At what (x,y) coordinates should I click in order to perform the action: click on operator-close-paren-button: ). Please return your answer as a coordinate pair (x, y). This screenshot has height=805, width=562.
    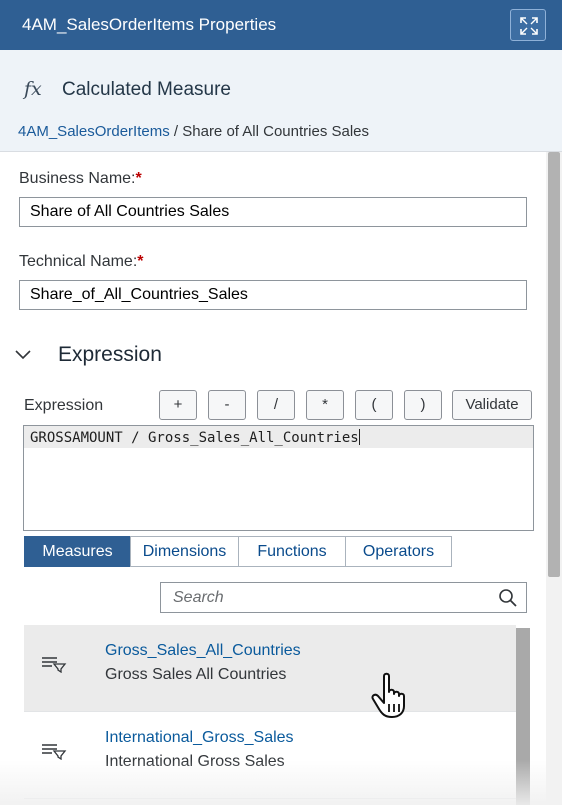
    Looking at the image, I should click on (423, 405).